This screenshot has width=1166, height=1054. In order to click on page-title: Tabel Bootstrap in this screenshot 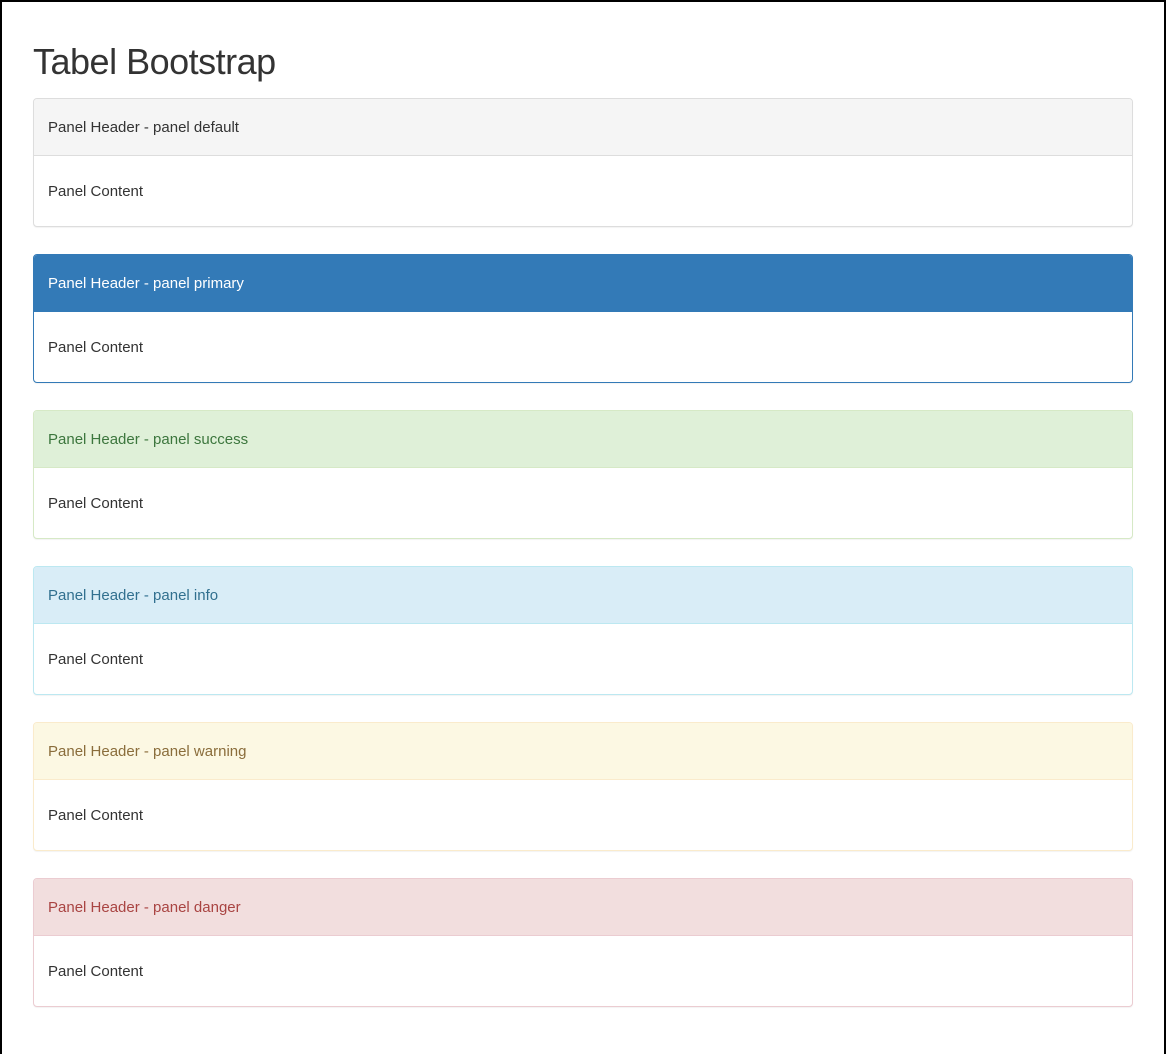, I will do `click(154, 61)`.